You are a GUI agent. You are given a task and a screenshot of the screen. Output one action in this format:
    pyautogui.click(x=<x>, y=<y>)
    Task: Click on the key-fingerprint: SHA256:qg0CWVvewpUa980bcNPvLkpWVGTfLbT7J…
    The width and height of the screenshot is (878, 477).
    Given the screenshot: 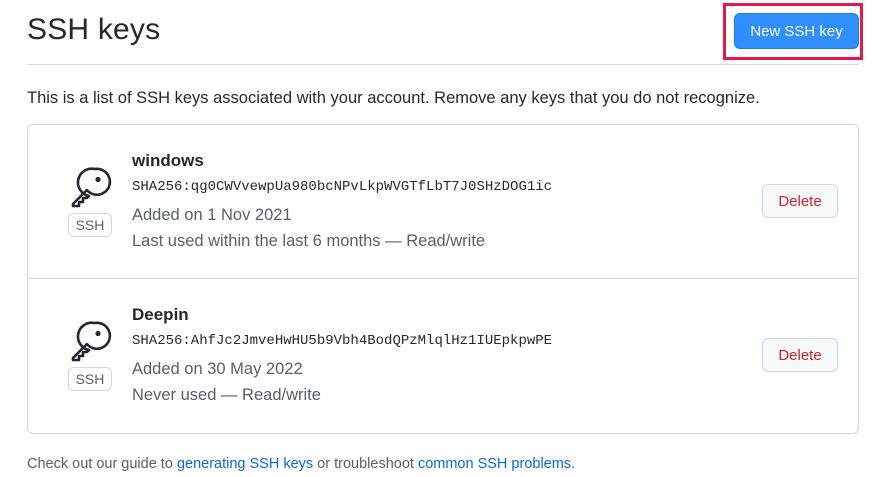 What is the action you would take?
    pyautogui.click(x=342, y=187)
    